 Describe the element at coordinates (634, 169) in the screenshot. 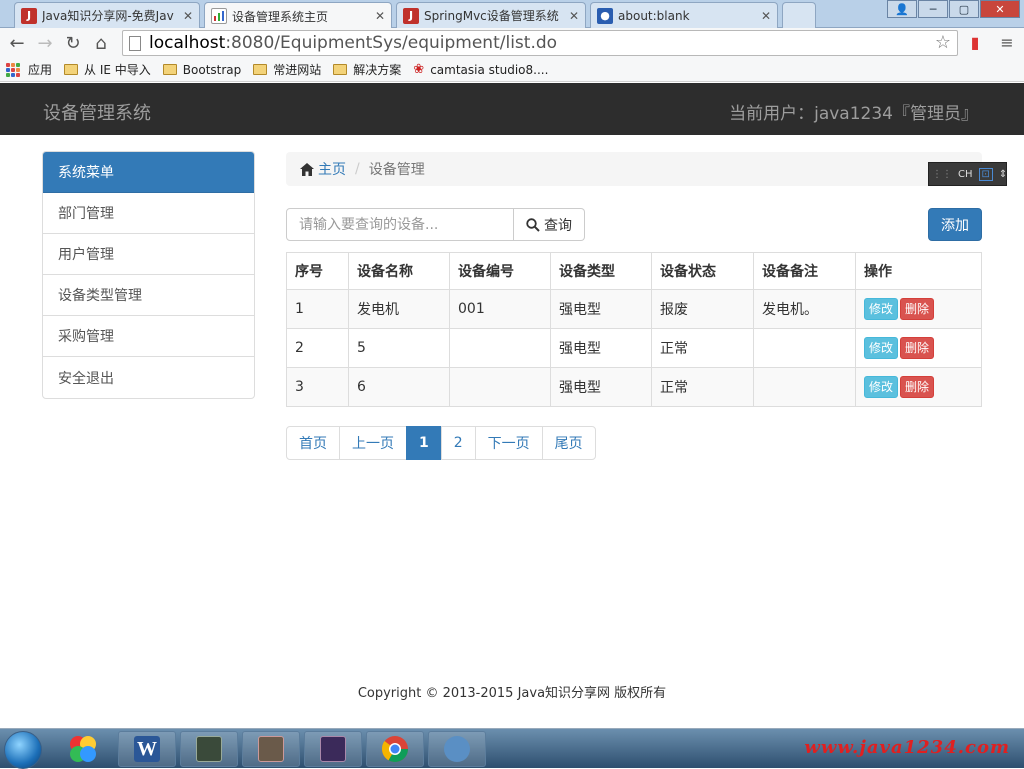

I see `breadcrumb: 主页 / 设备管理` at that location.